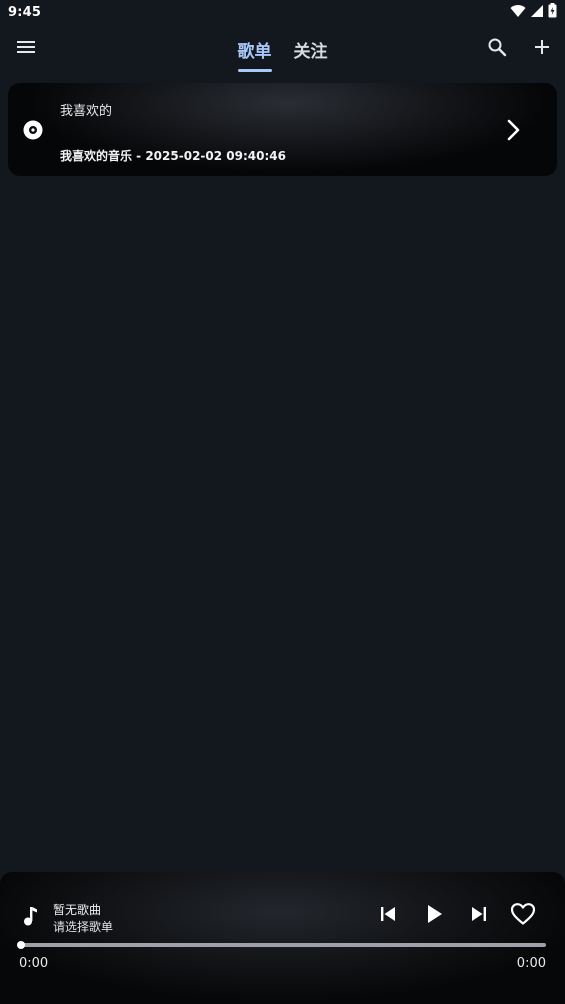  I want to click on play-button, so click(434, 916).